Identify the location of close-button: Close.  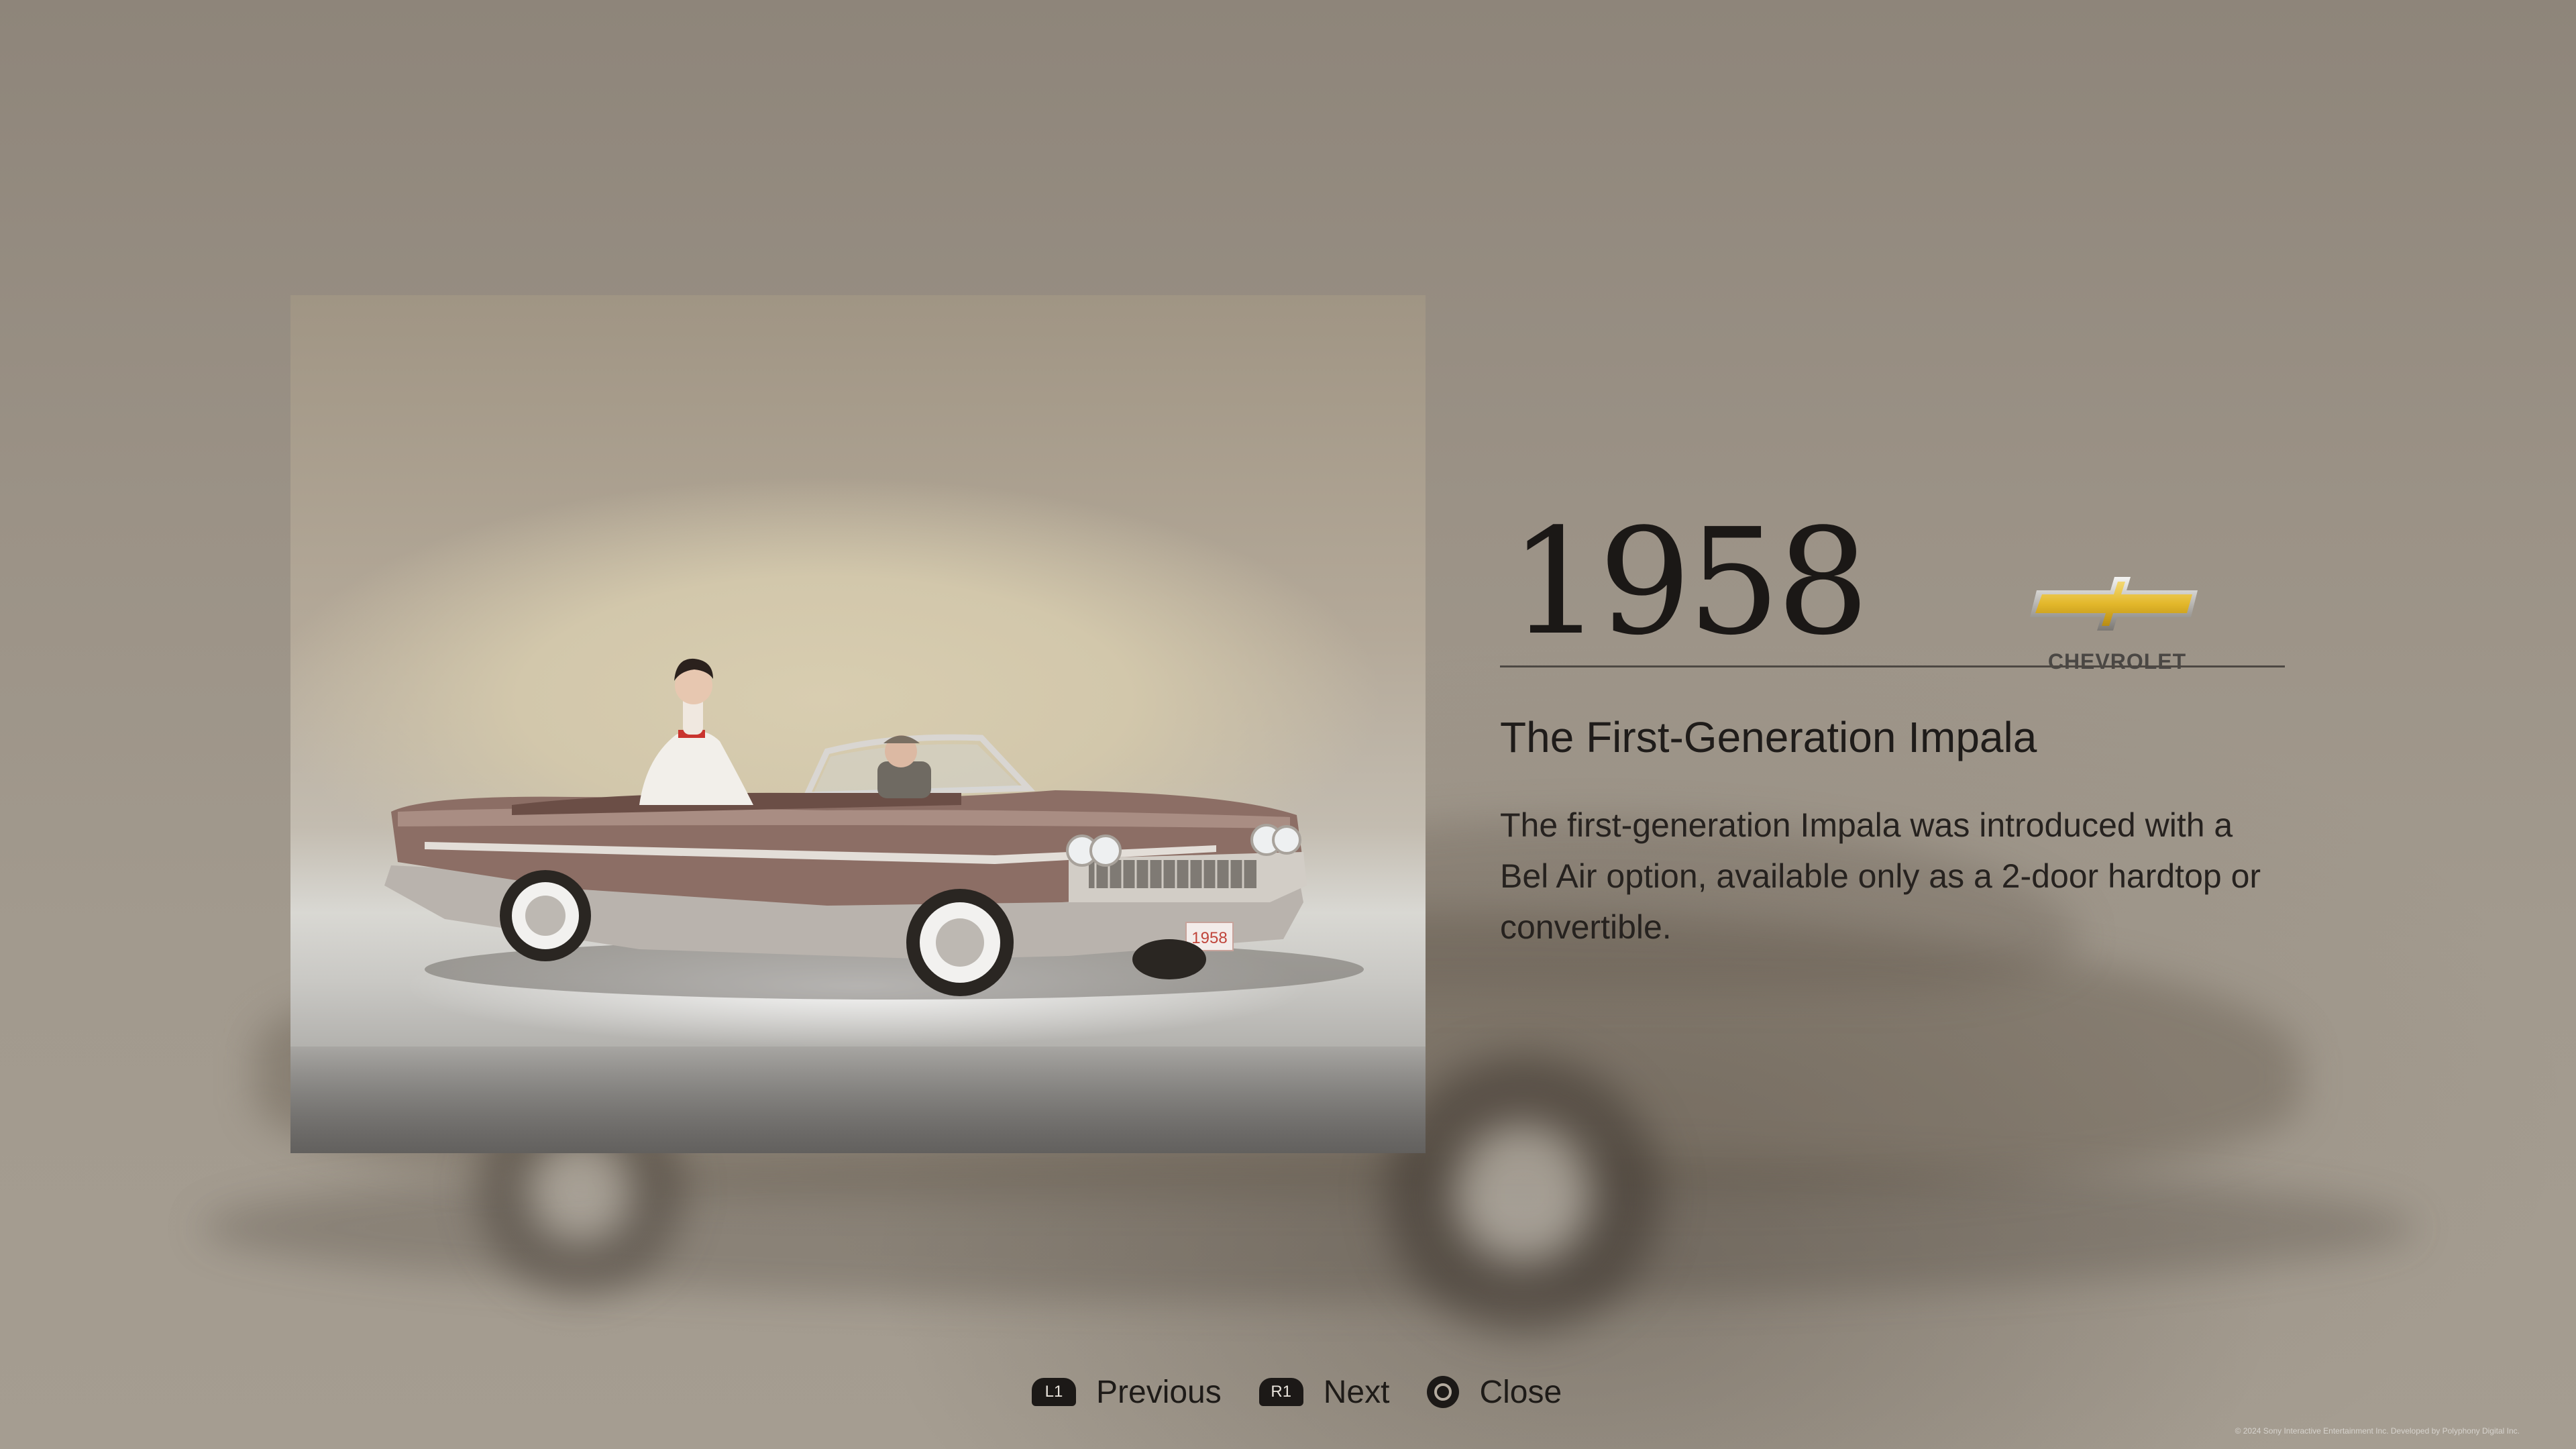
(1494, 1392).